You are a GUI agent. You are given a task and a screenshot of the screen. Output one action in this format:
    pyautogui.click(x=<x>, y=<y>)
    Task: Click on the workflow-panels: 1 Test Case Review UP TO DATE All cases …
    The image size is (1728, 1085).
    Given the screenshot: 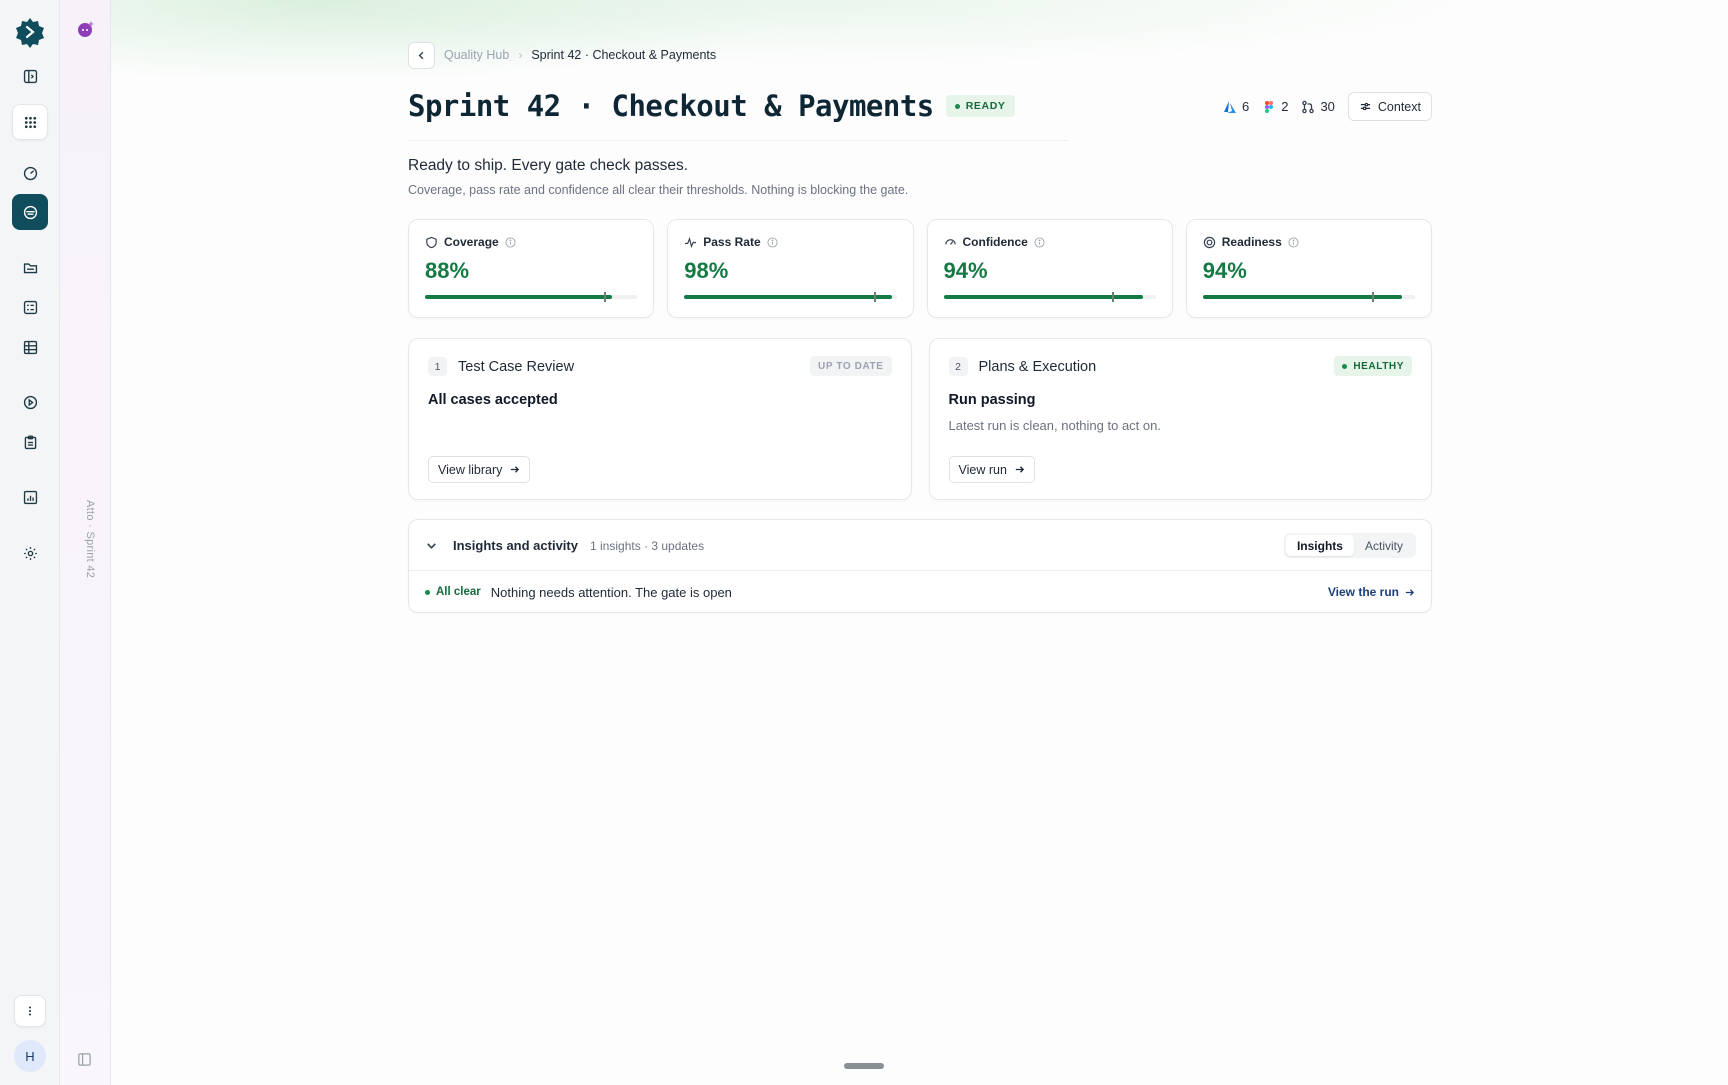 What is the action you would take?
    pyautogui.click(x=920, y=419)
    